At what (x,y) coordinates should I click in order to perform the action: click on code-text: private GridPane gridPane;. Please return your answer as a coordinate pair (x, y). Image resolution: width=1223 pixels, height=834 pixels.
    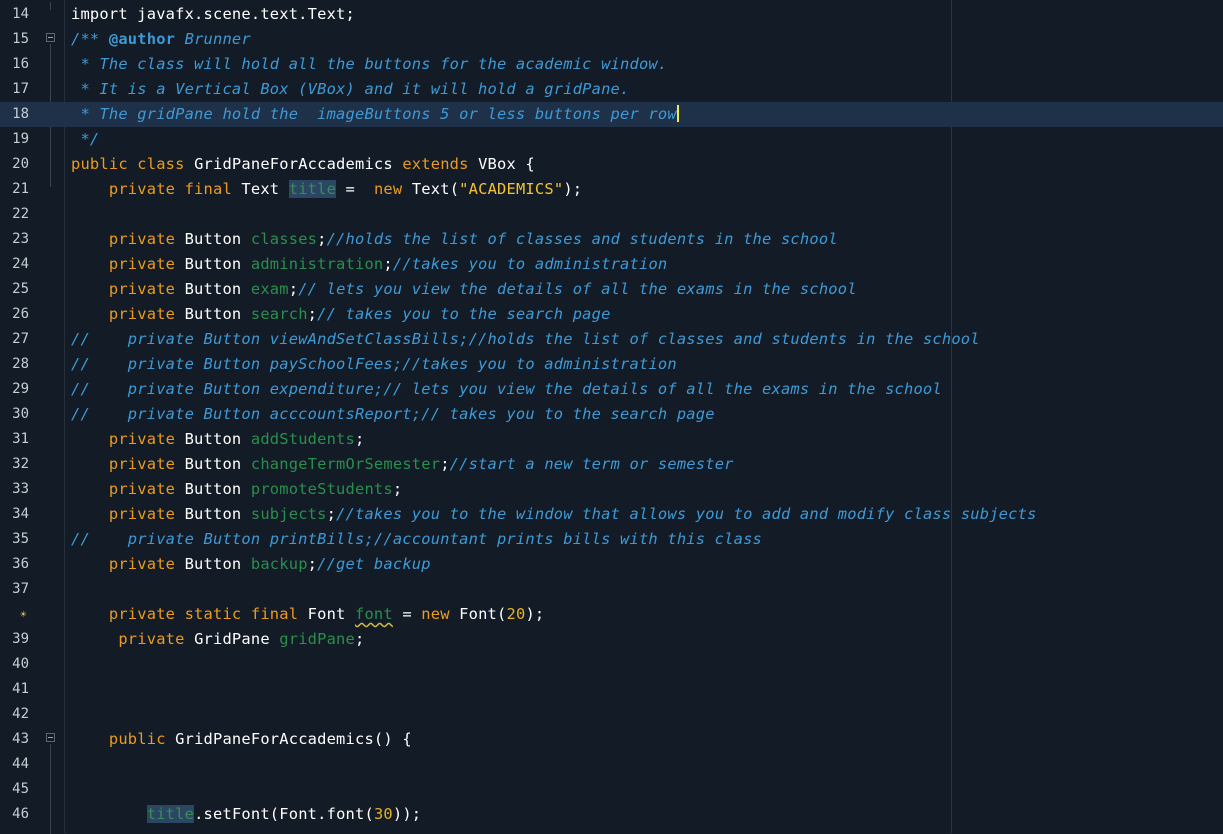
    Looking at the image, I should click on (217, 639).